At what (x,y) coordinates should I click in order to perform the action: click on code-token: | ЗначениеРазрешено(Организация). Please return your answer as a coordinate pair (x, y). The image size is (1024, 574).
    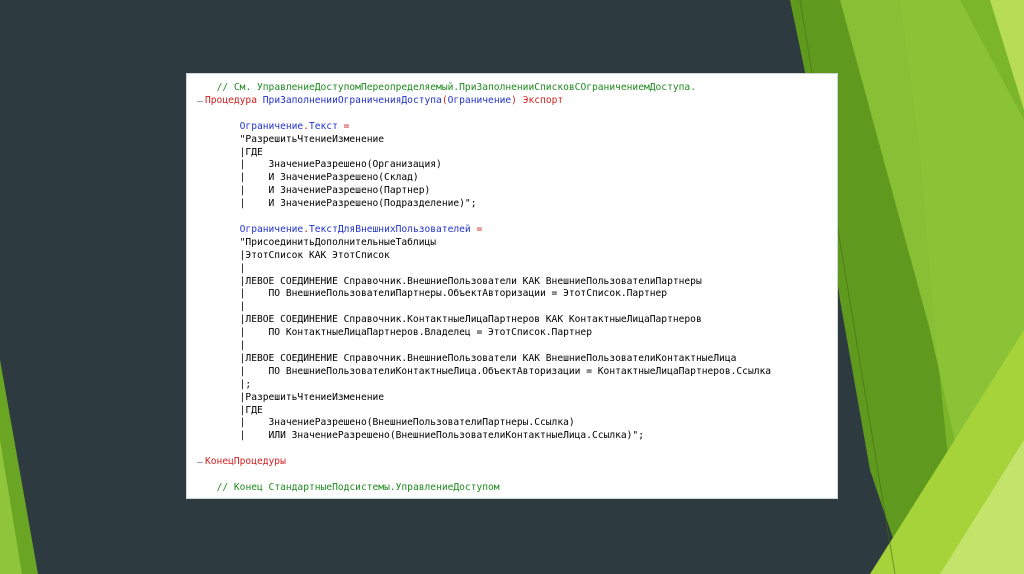
    Looking at the image, I should click on (340, 165).